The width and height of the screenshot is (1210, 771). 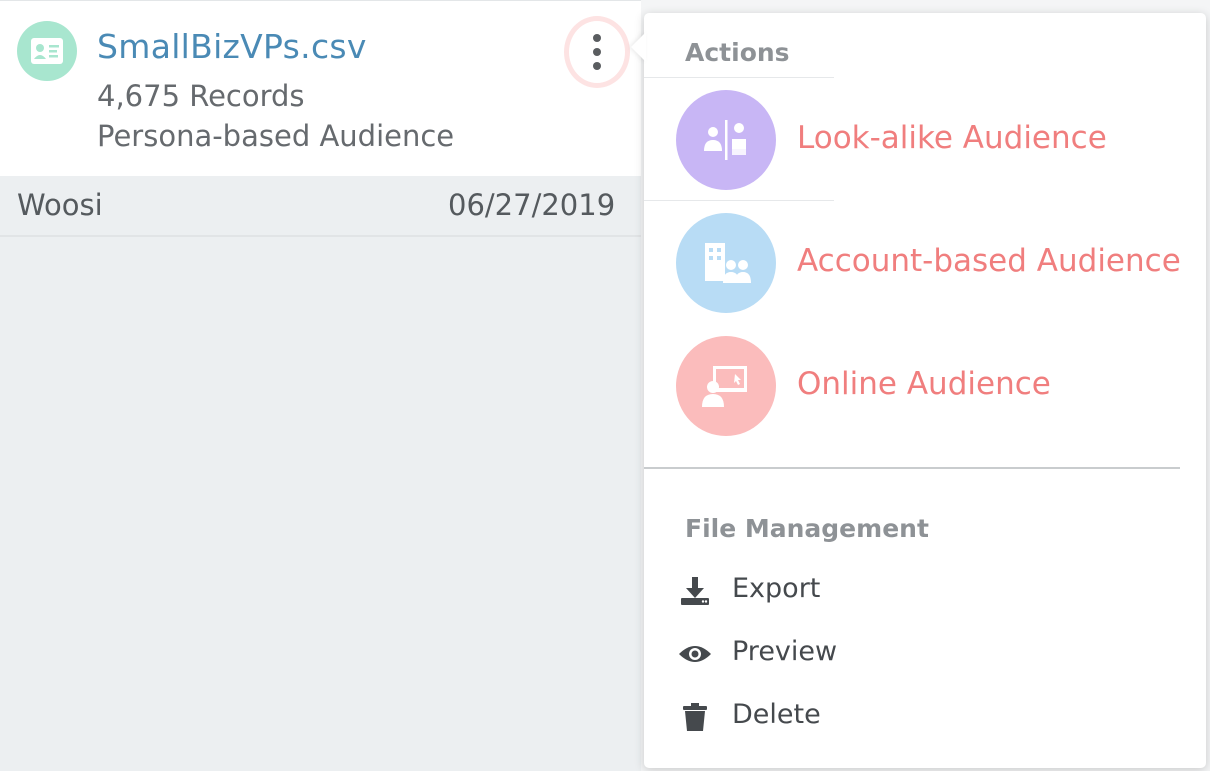 I want to click on menu-divider, so click(x=912, y=468).